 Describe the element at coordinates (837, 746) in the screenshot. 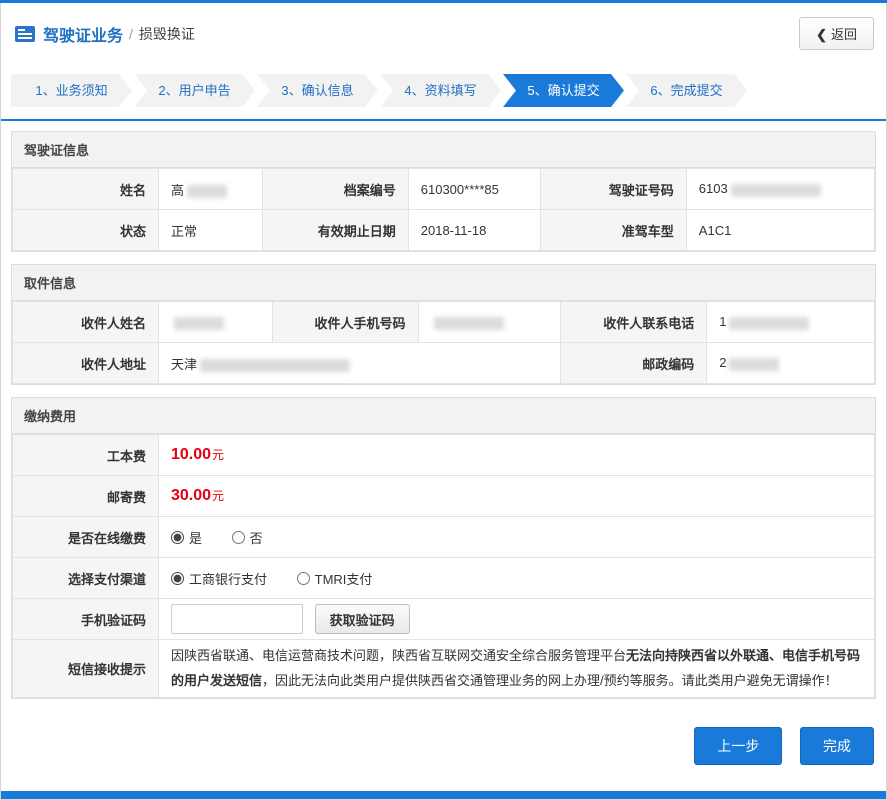

I see `finish-button: 完成` at that location.